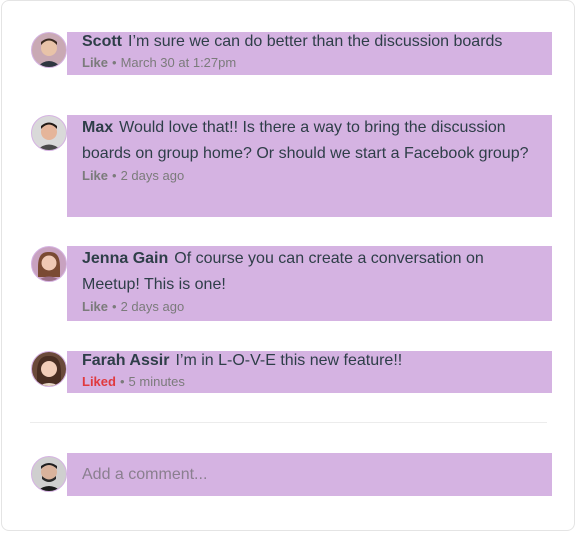  What do you see at coordinates (288, 422) in the screenshot?
I see `comments-divider` at bounding box center [288, 422].